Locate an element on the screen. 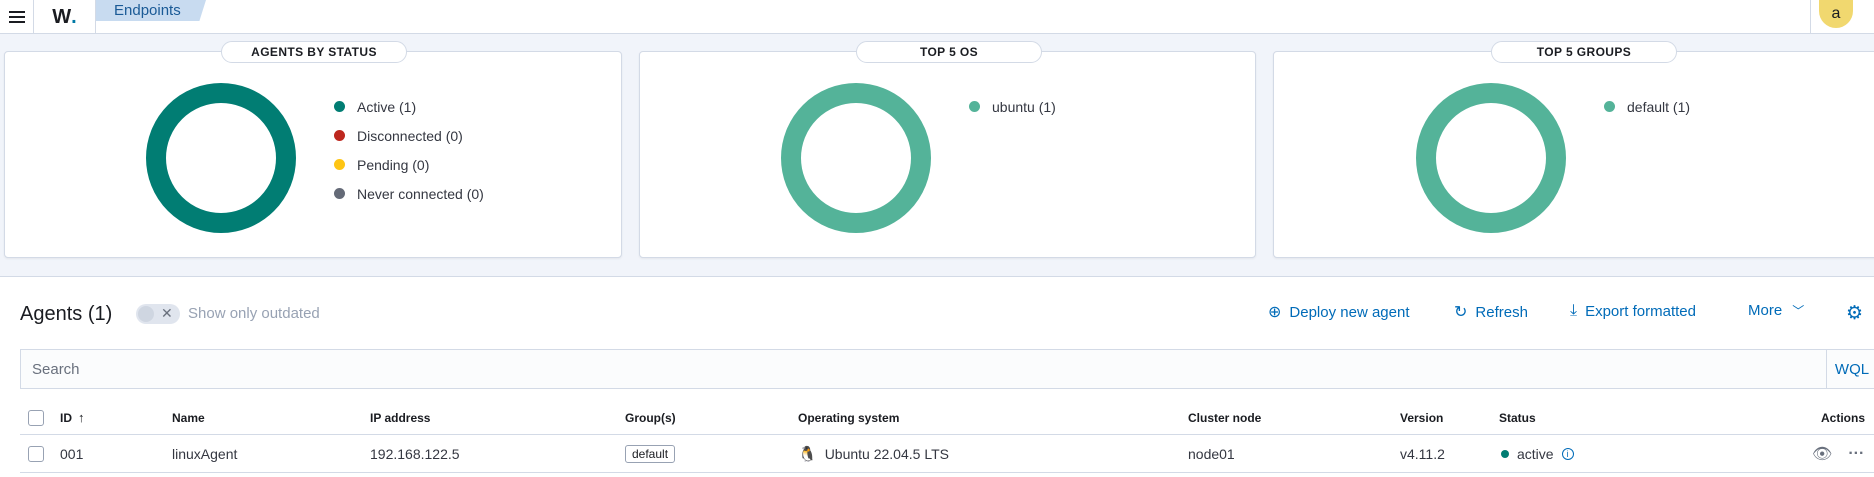 The width and height of the screenshot is (1874, 477). hamburger-icon is located at coordinates (16, 17).